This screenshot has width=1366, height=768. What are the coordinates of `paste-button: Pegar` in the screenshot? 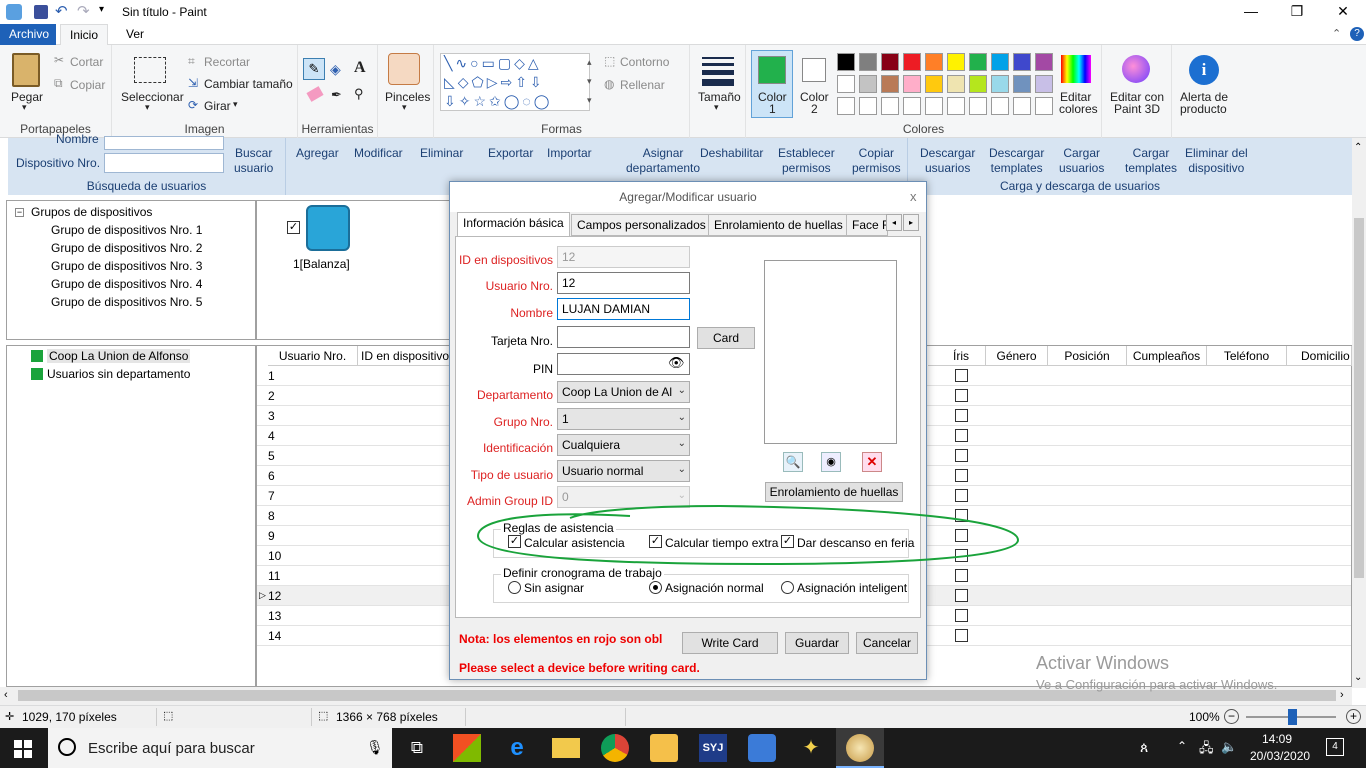 It's located at (27, 97).